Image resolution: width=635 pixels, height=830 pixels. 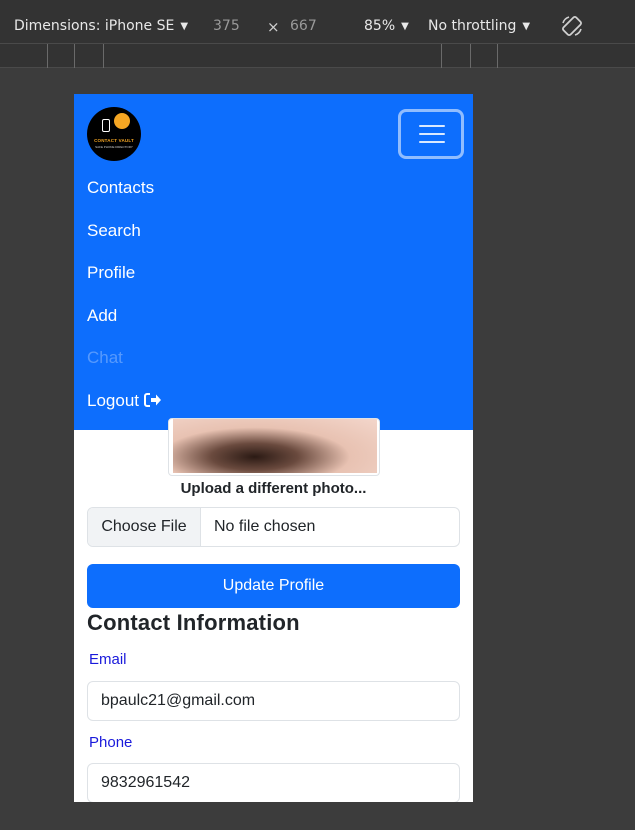 I want to click on logout-icon, so click(x=152, y=400).